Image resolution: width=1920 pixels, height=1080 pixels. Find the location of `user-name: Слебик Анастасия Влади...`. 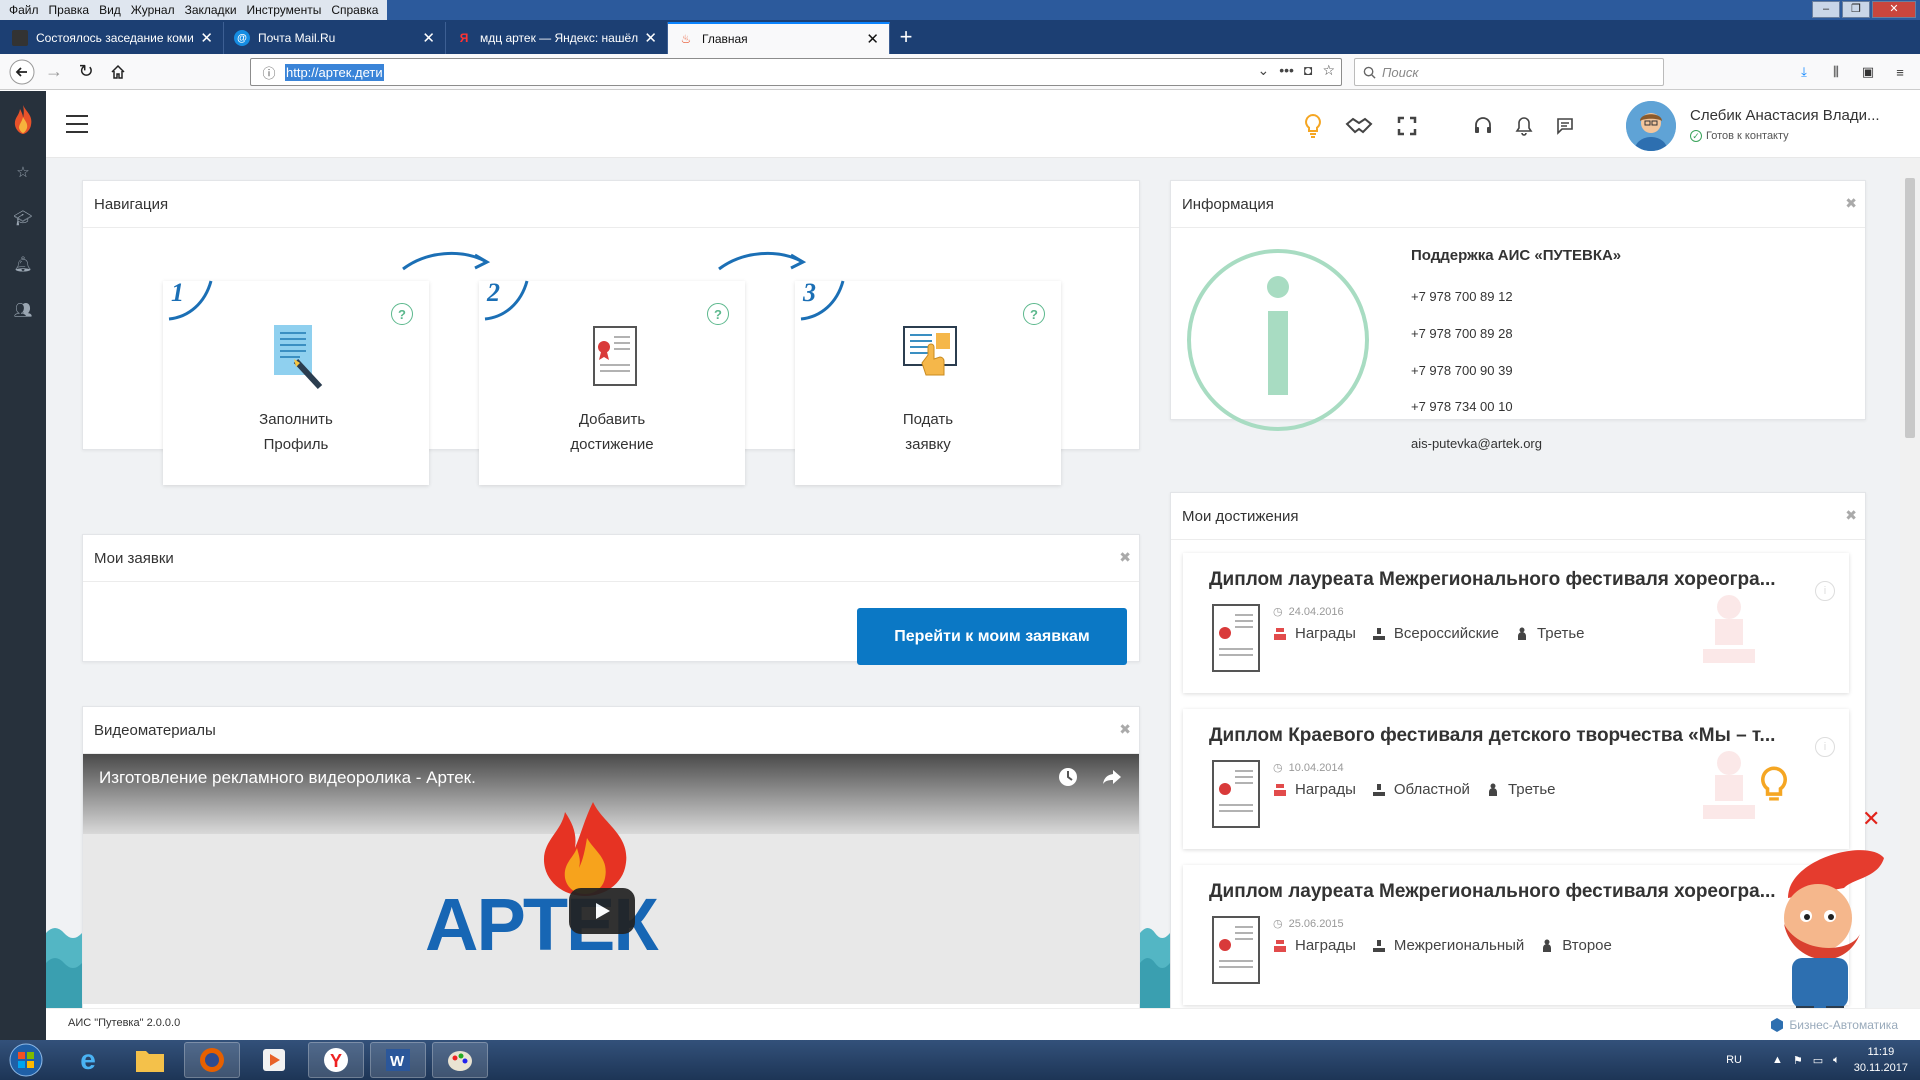

user-name: Слебик Анастасия Влади... is located at coordinates (1785, 115).